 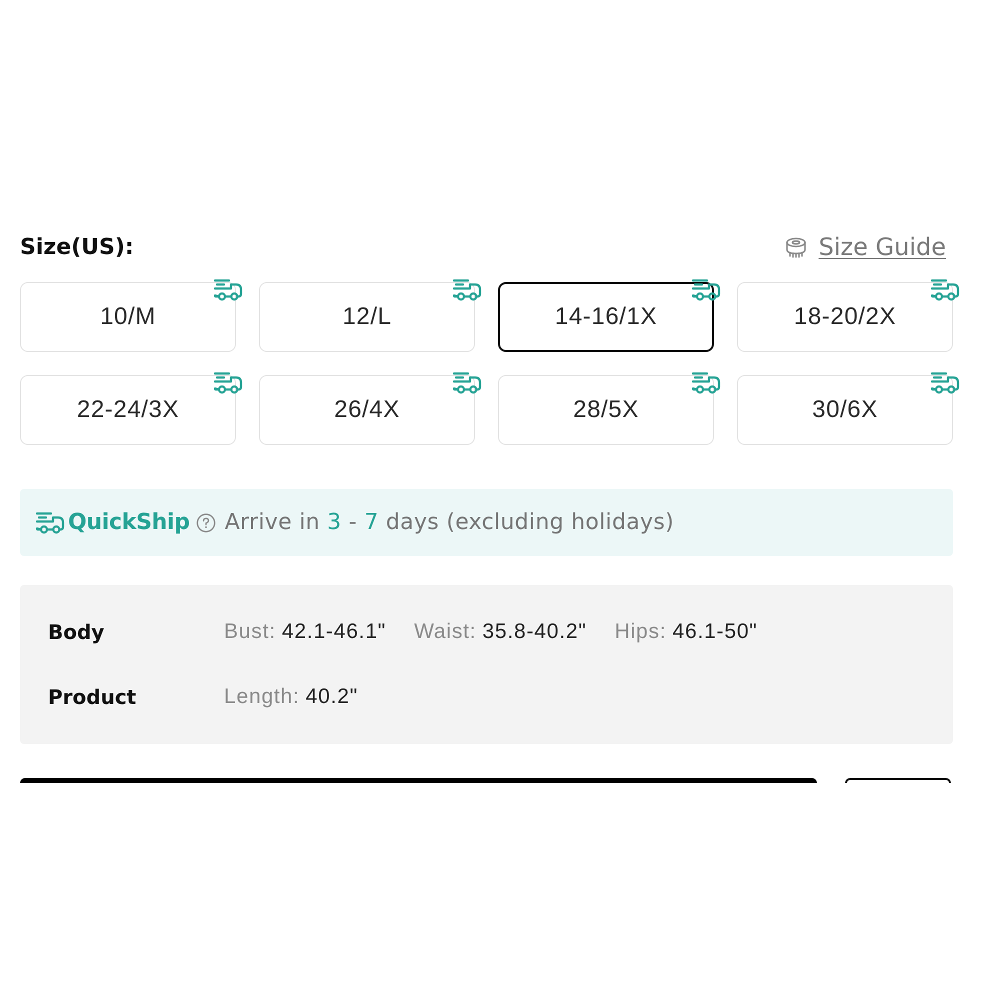 What do you see at coordinates (77, 247) in the screenshot?
I see `size-label: Size(US):` at bounding box center [77, 247].